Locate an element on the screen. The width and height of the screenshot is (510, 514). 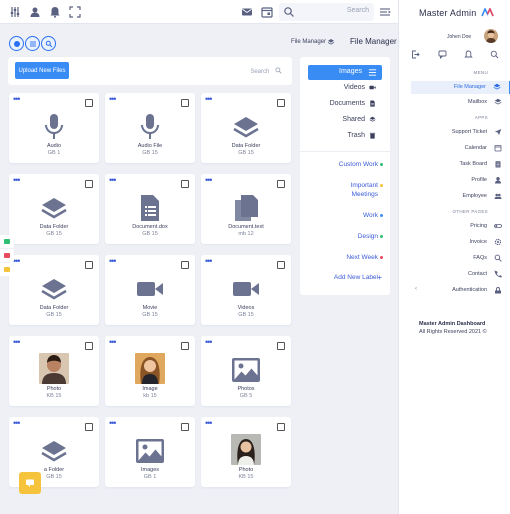
theme-tab-red is located at coordinates (7, 255).